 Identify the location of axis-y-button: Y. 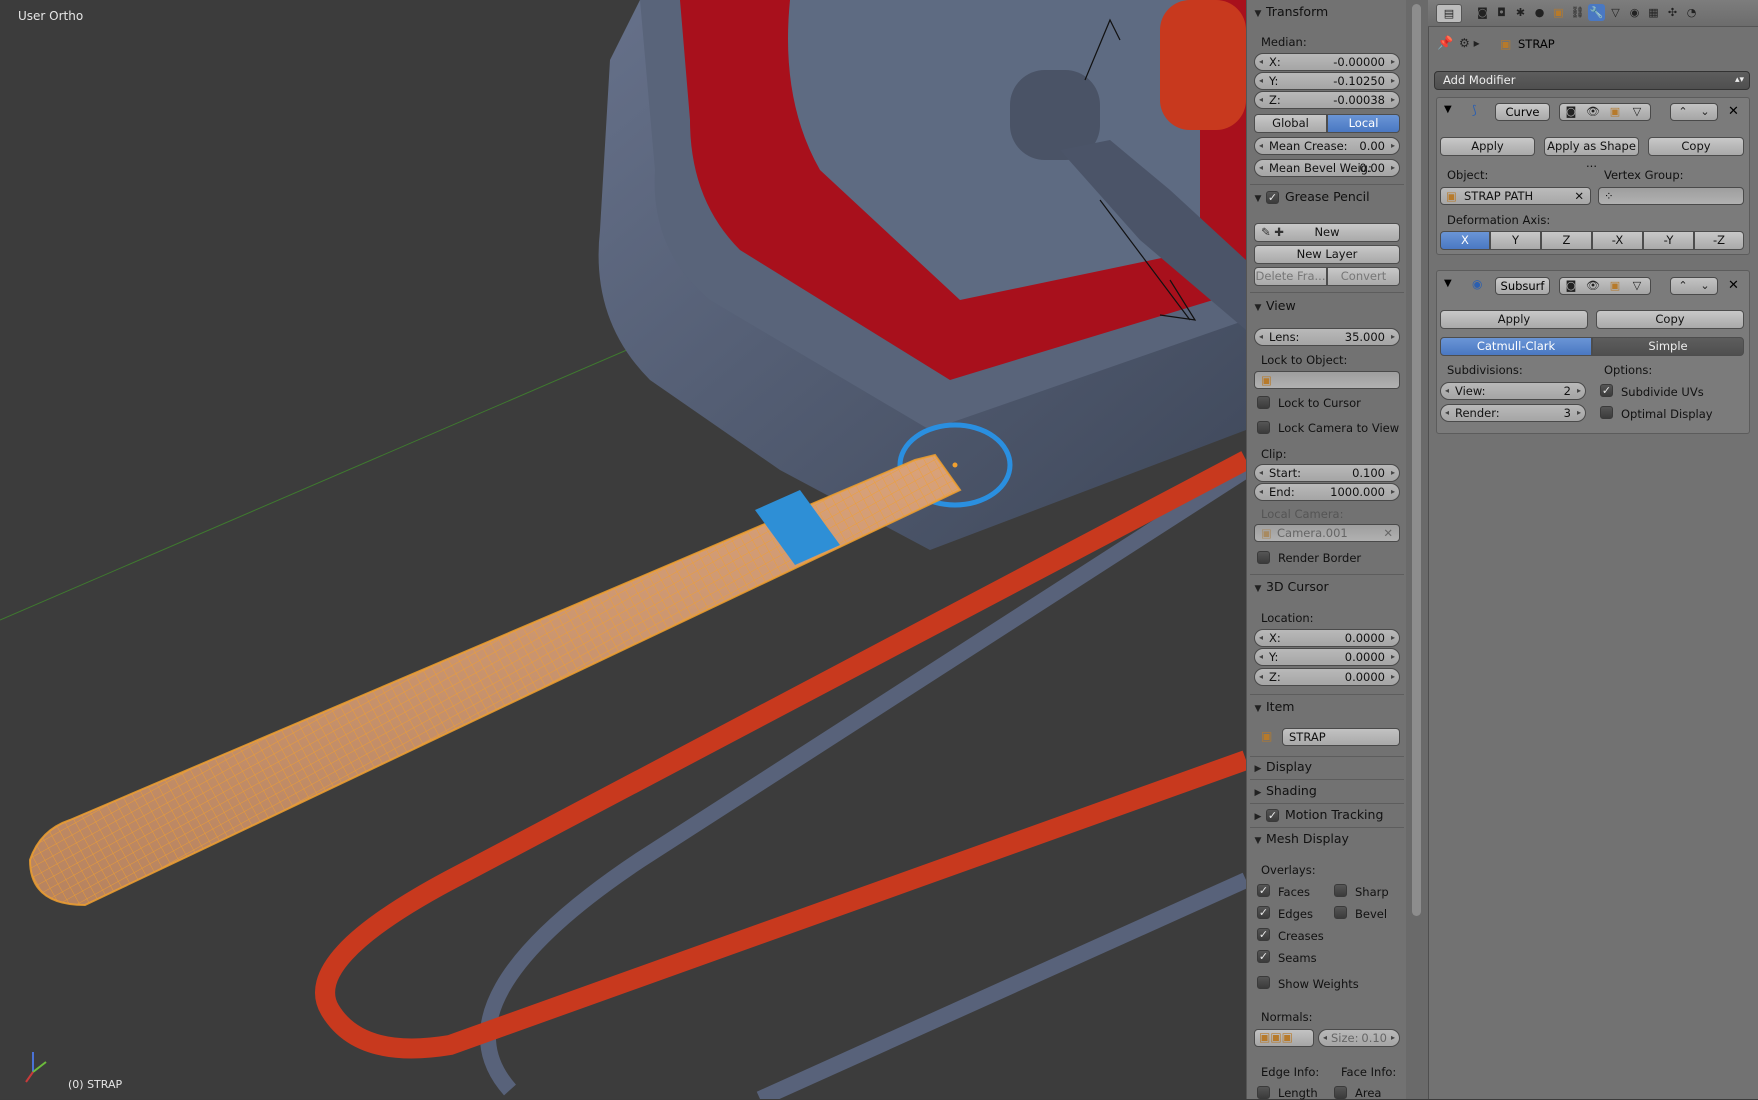
(1515, 240).